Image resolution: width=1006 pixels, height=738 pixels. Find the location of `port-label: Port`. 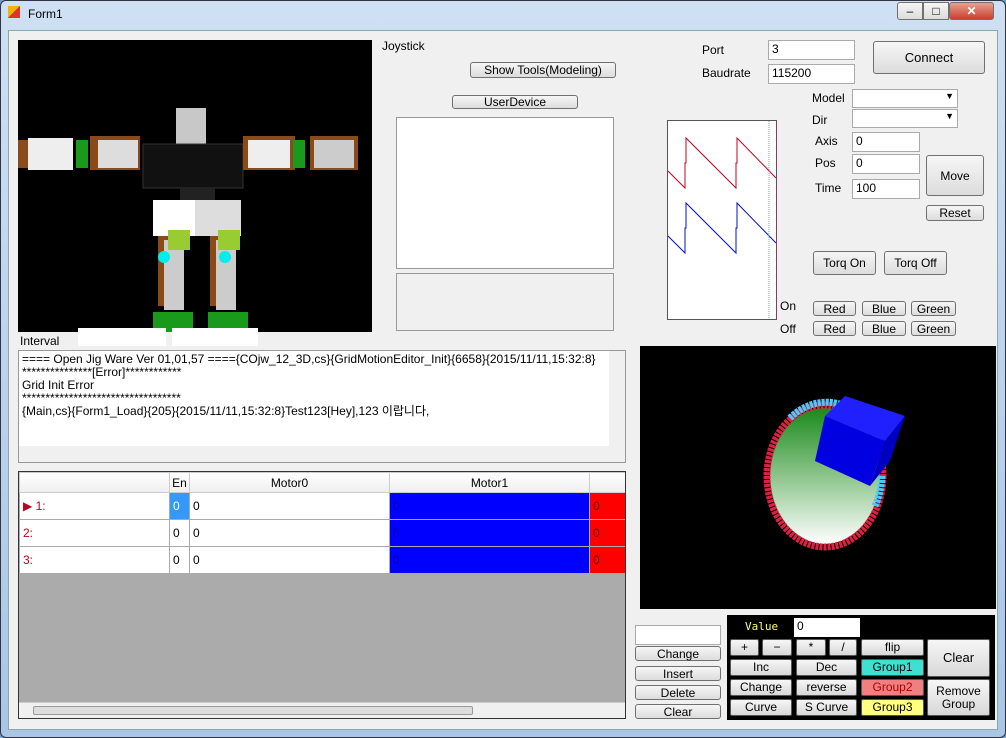

port-label: Port is located at coordinates (713, 50).